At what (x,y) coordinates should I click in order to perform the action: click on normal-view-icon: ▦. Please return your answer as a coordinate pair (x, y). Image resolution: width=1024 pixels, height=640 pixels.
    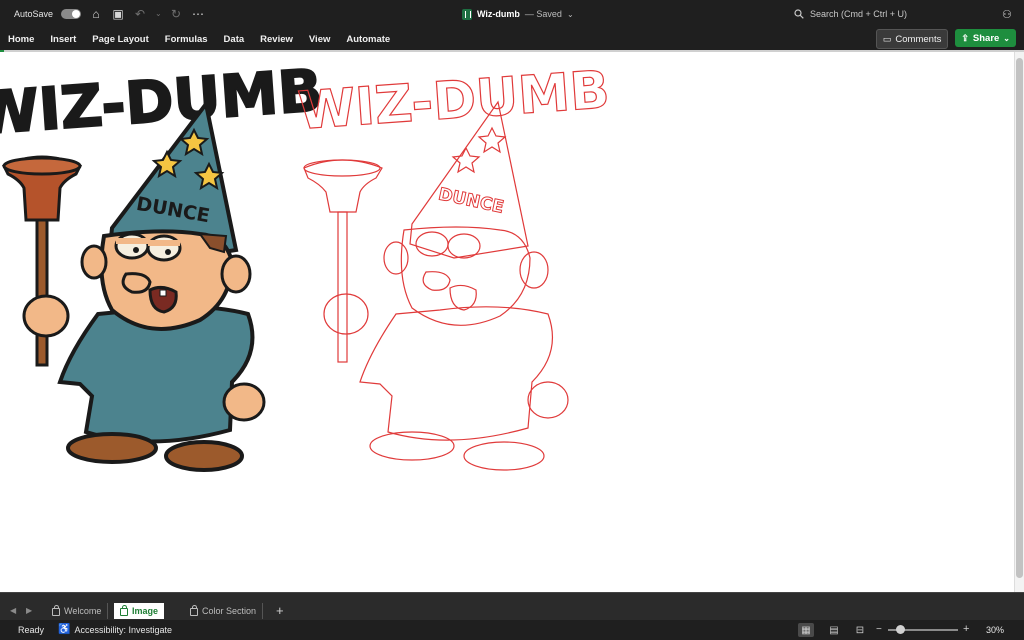
    Looking at the image, I should click on (806, 630).